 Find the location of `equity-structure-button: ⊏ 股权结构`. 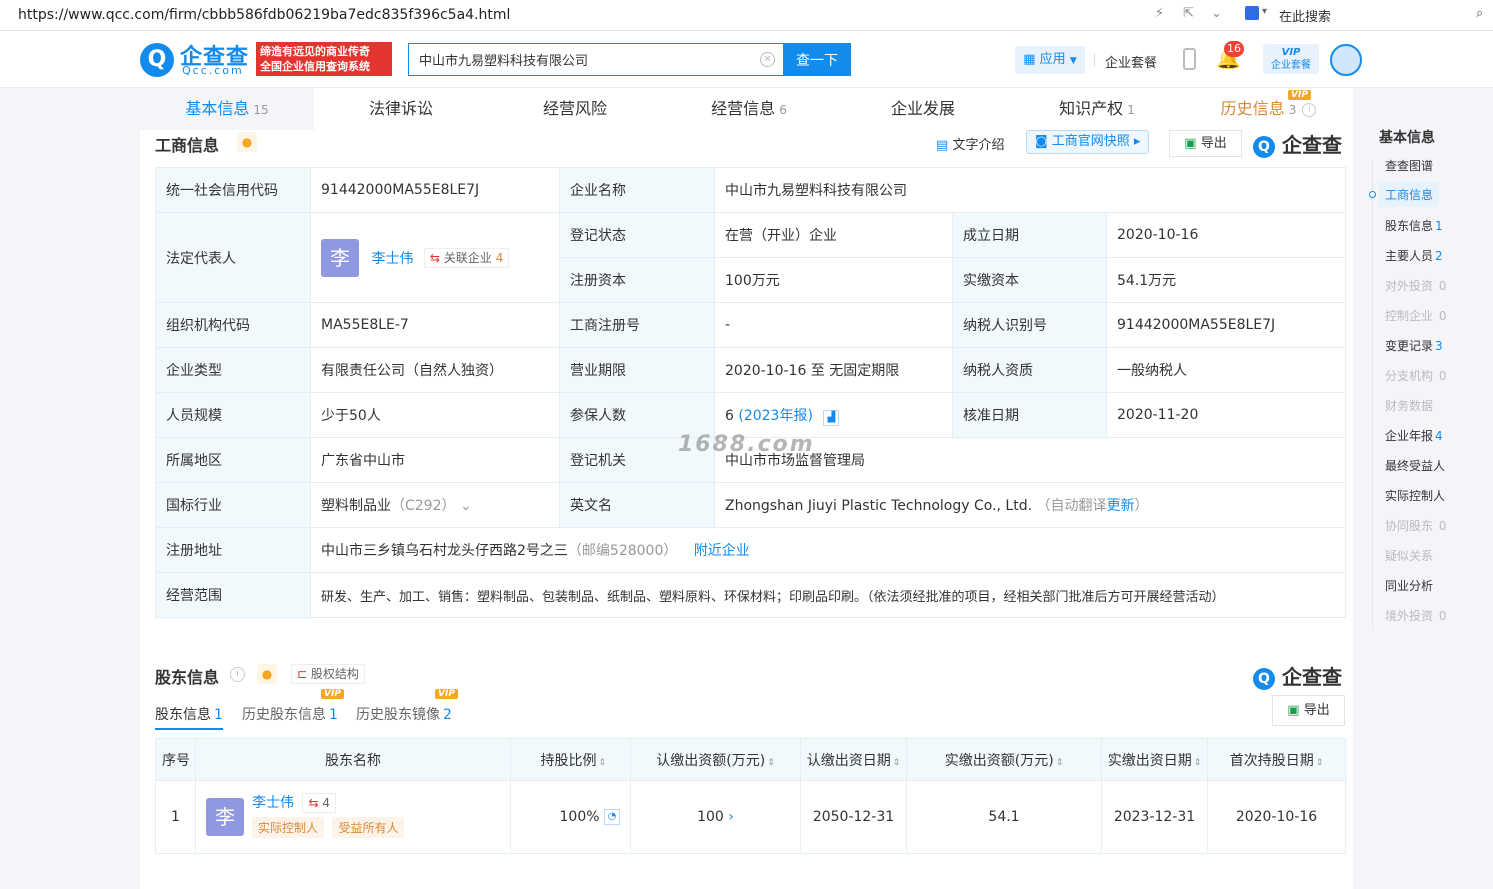

equity-structure-button: ⊏ 股权结构 is located at coordinates (328, 674).